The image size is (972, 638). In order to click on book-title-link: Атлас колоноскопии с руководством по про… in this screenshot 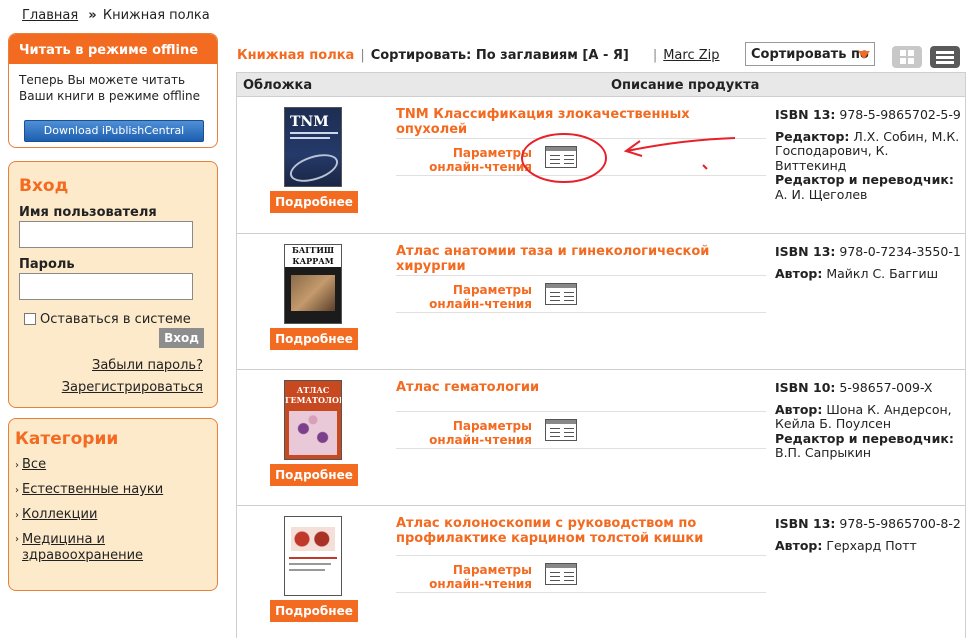, I will do `click(576, 531)`.